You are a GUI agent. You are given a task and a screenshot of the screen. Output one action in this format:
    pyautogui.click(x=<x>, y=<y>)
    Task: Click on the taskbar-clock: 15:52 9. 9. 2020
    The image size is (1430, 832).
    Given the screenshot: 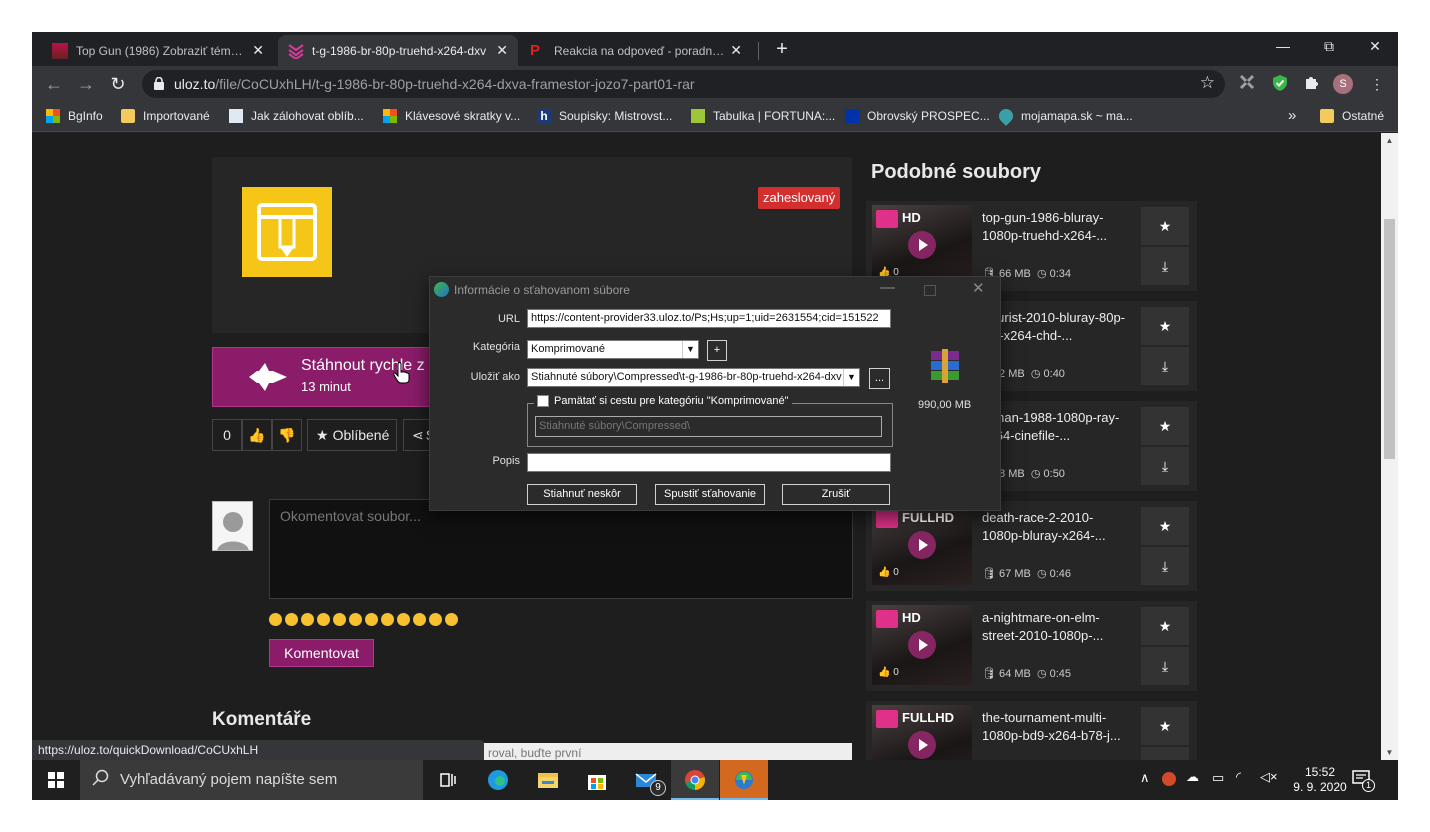 What is the action you would take?
    pyautogui.click(x=1320, y=780)
    